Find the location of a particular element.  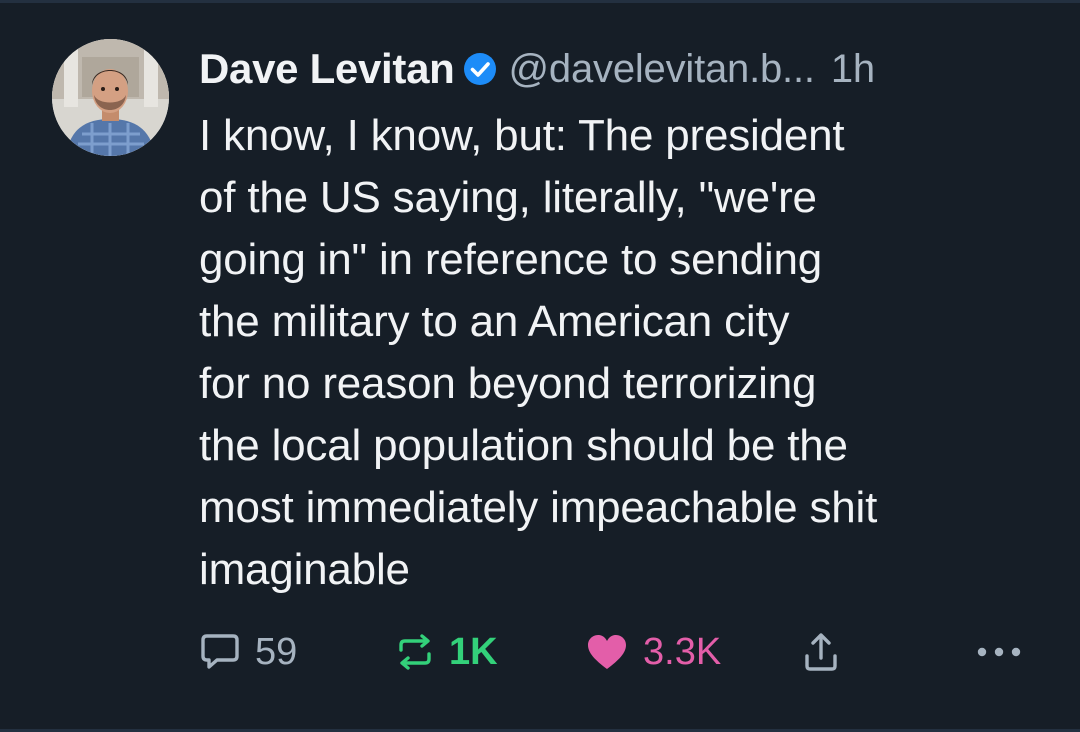

repost-count: 1K is located at coordinates (473, 651).